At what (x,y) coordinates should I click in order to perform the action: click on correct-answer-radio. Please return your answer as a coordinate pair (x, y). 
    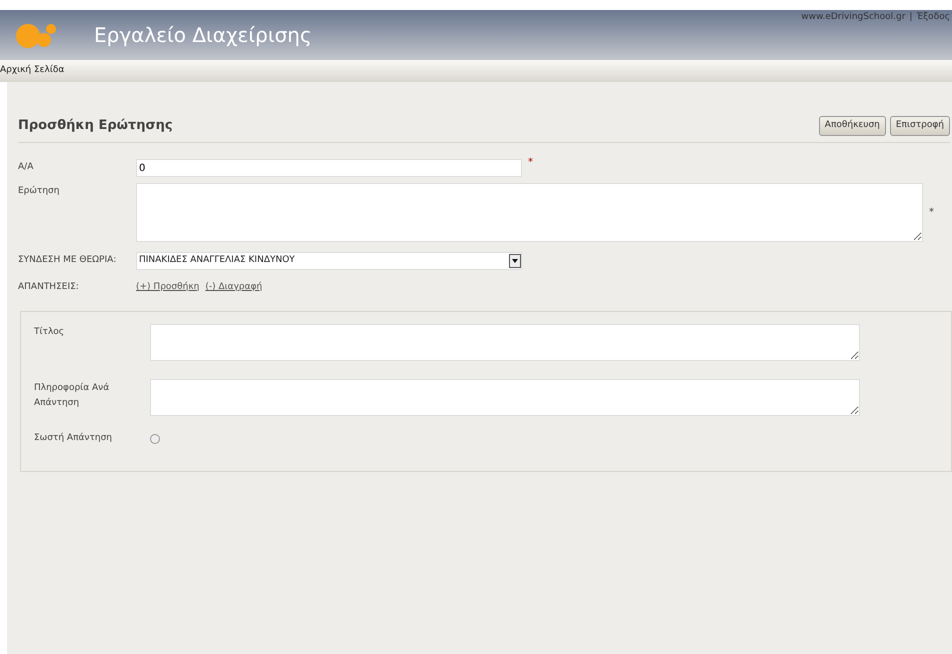
    Looking at the image, I should click on (155, 439).